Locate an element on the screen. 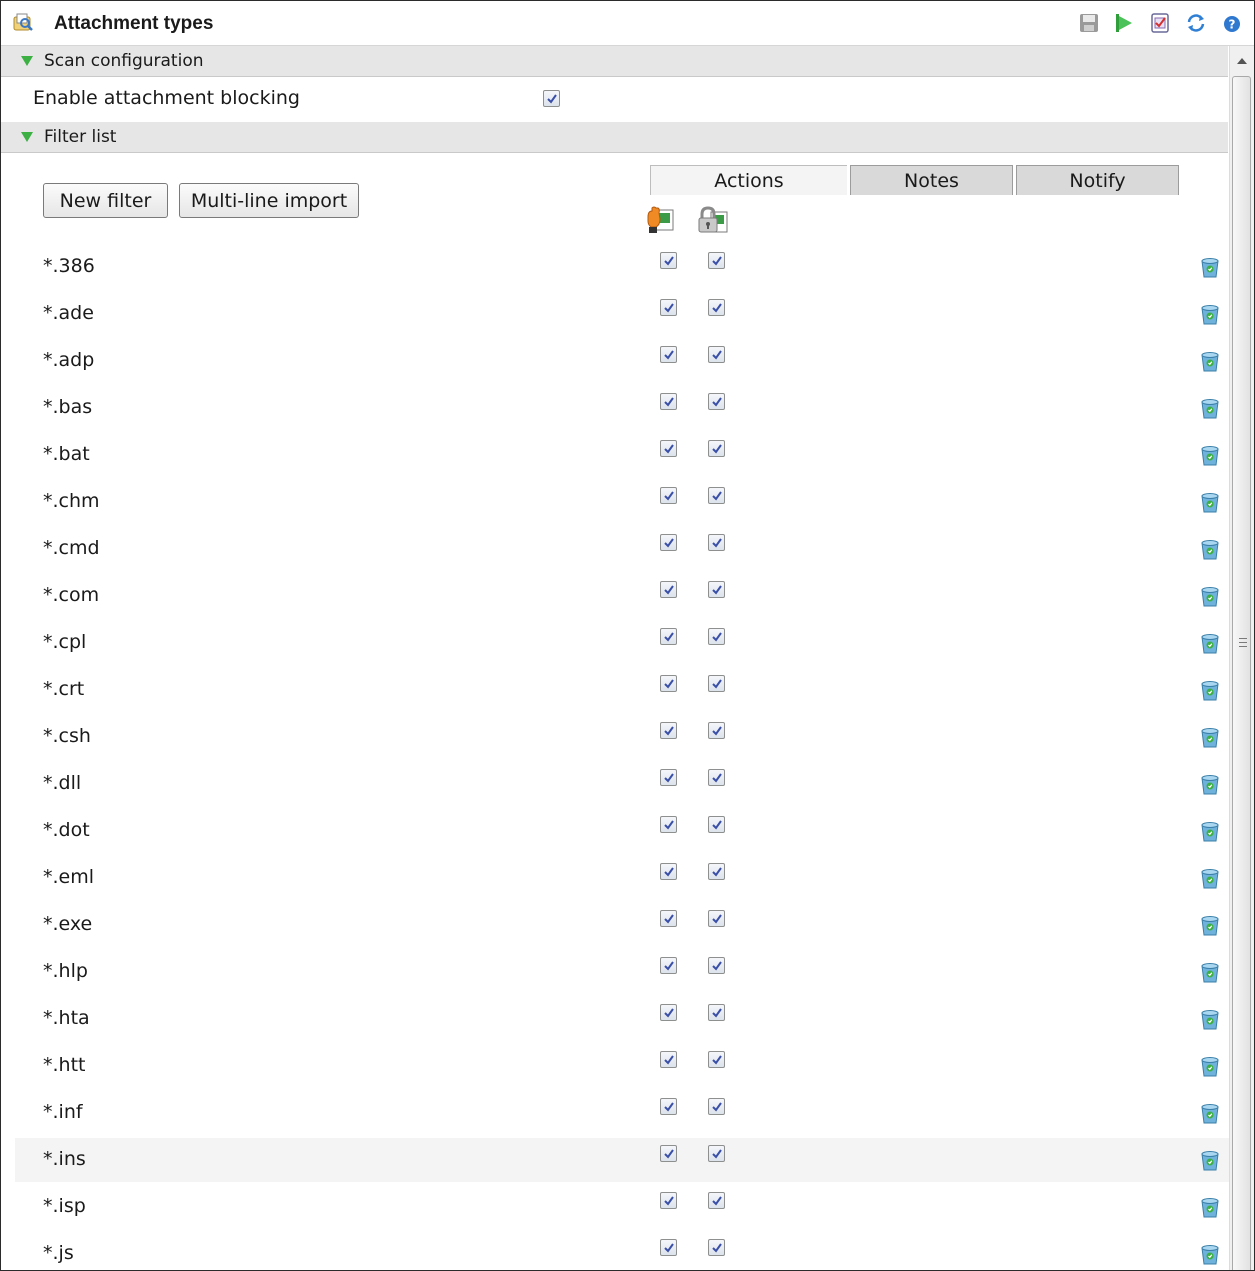 The image size is (1255, 1271). filter-list-header: Filter list is located at coordinates (614, 137).